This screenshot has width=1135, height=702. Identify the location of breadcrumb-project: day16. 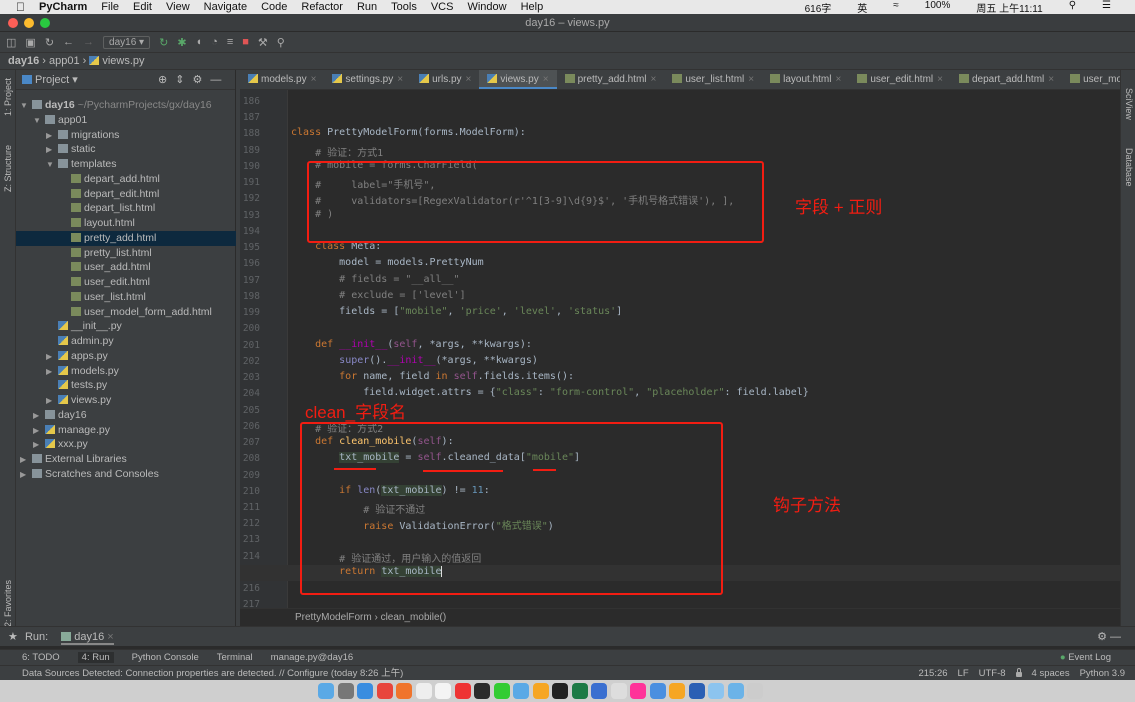
(23, 61).